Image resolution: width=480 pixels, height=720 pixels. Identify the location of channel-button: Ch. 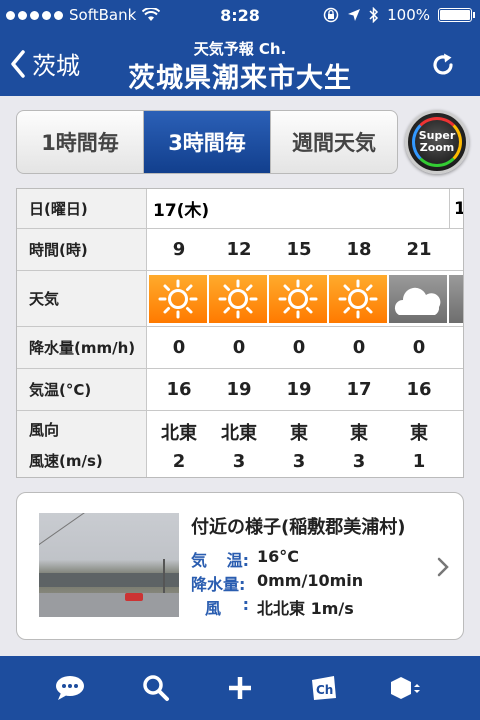
(324, 688).